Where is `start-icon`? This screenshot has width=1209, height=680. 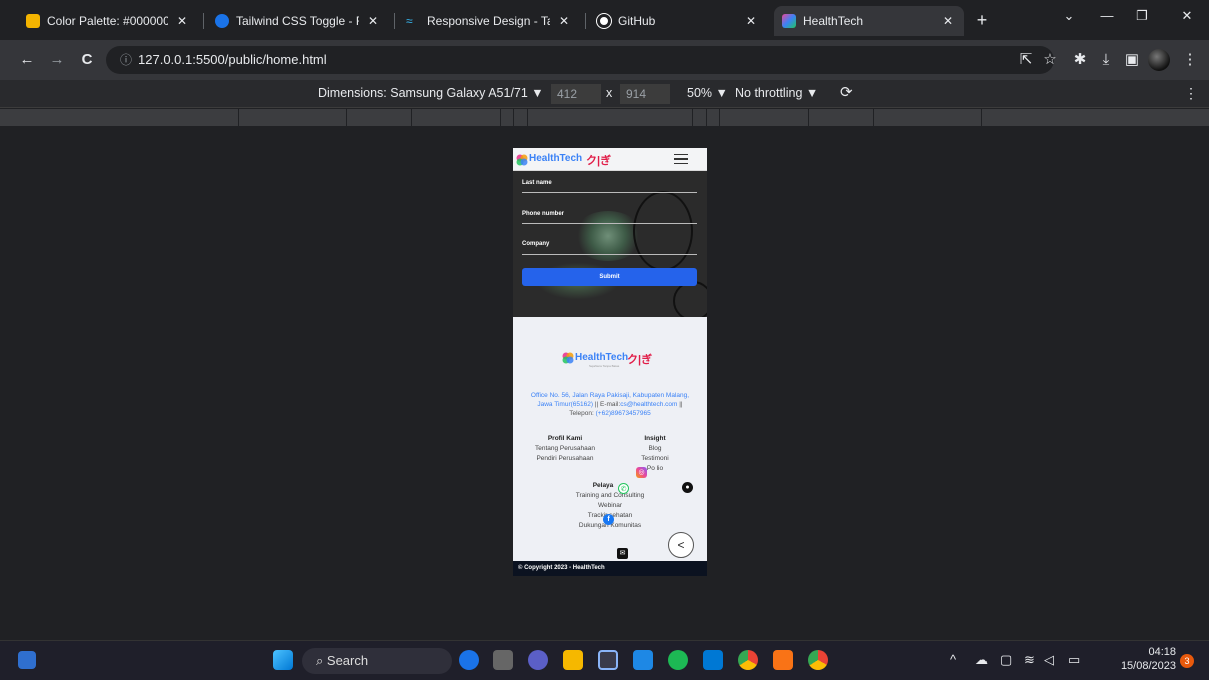 start-icon is located at coordinates (283, 660).